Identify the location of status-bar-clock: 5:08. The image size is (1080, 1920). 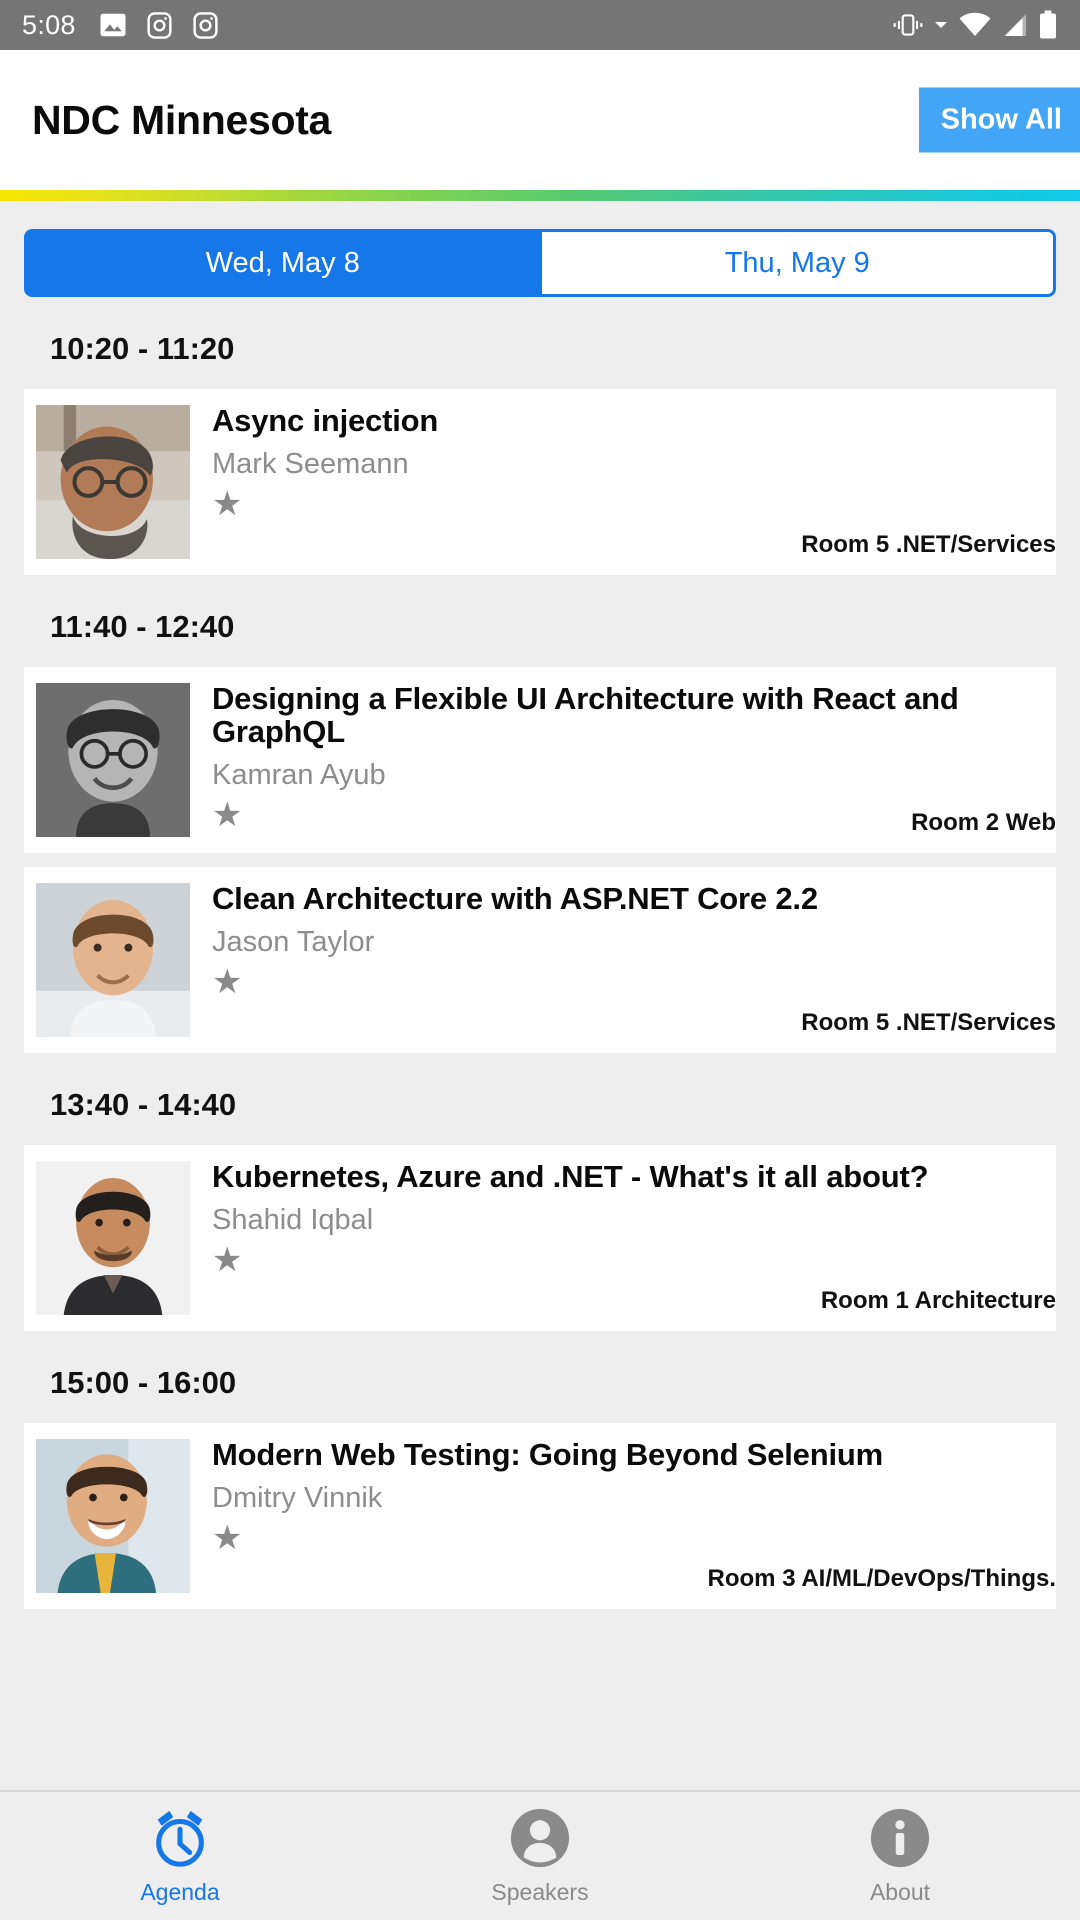
(49, 24).